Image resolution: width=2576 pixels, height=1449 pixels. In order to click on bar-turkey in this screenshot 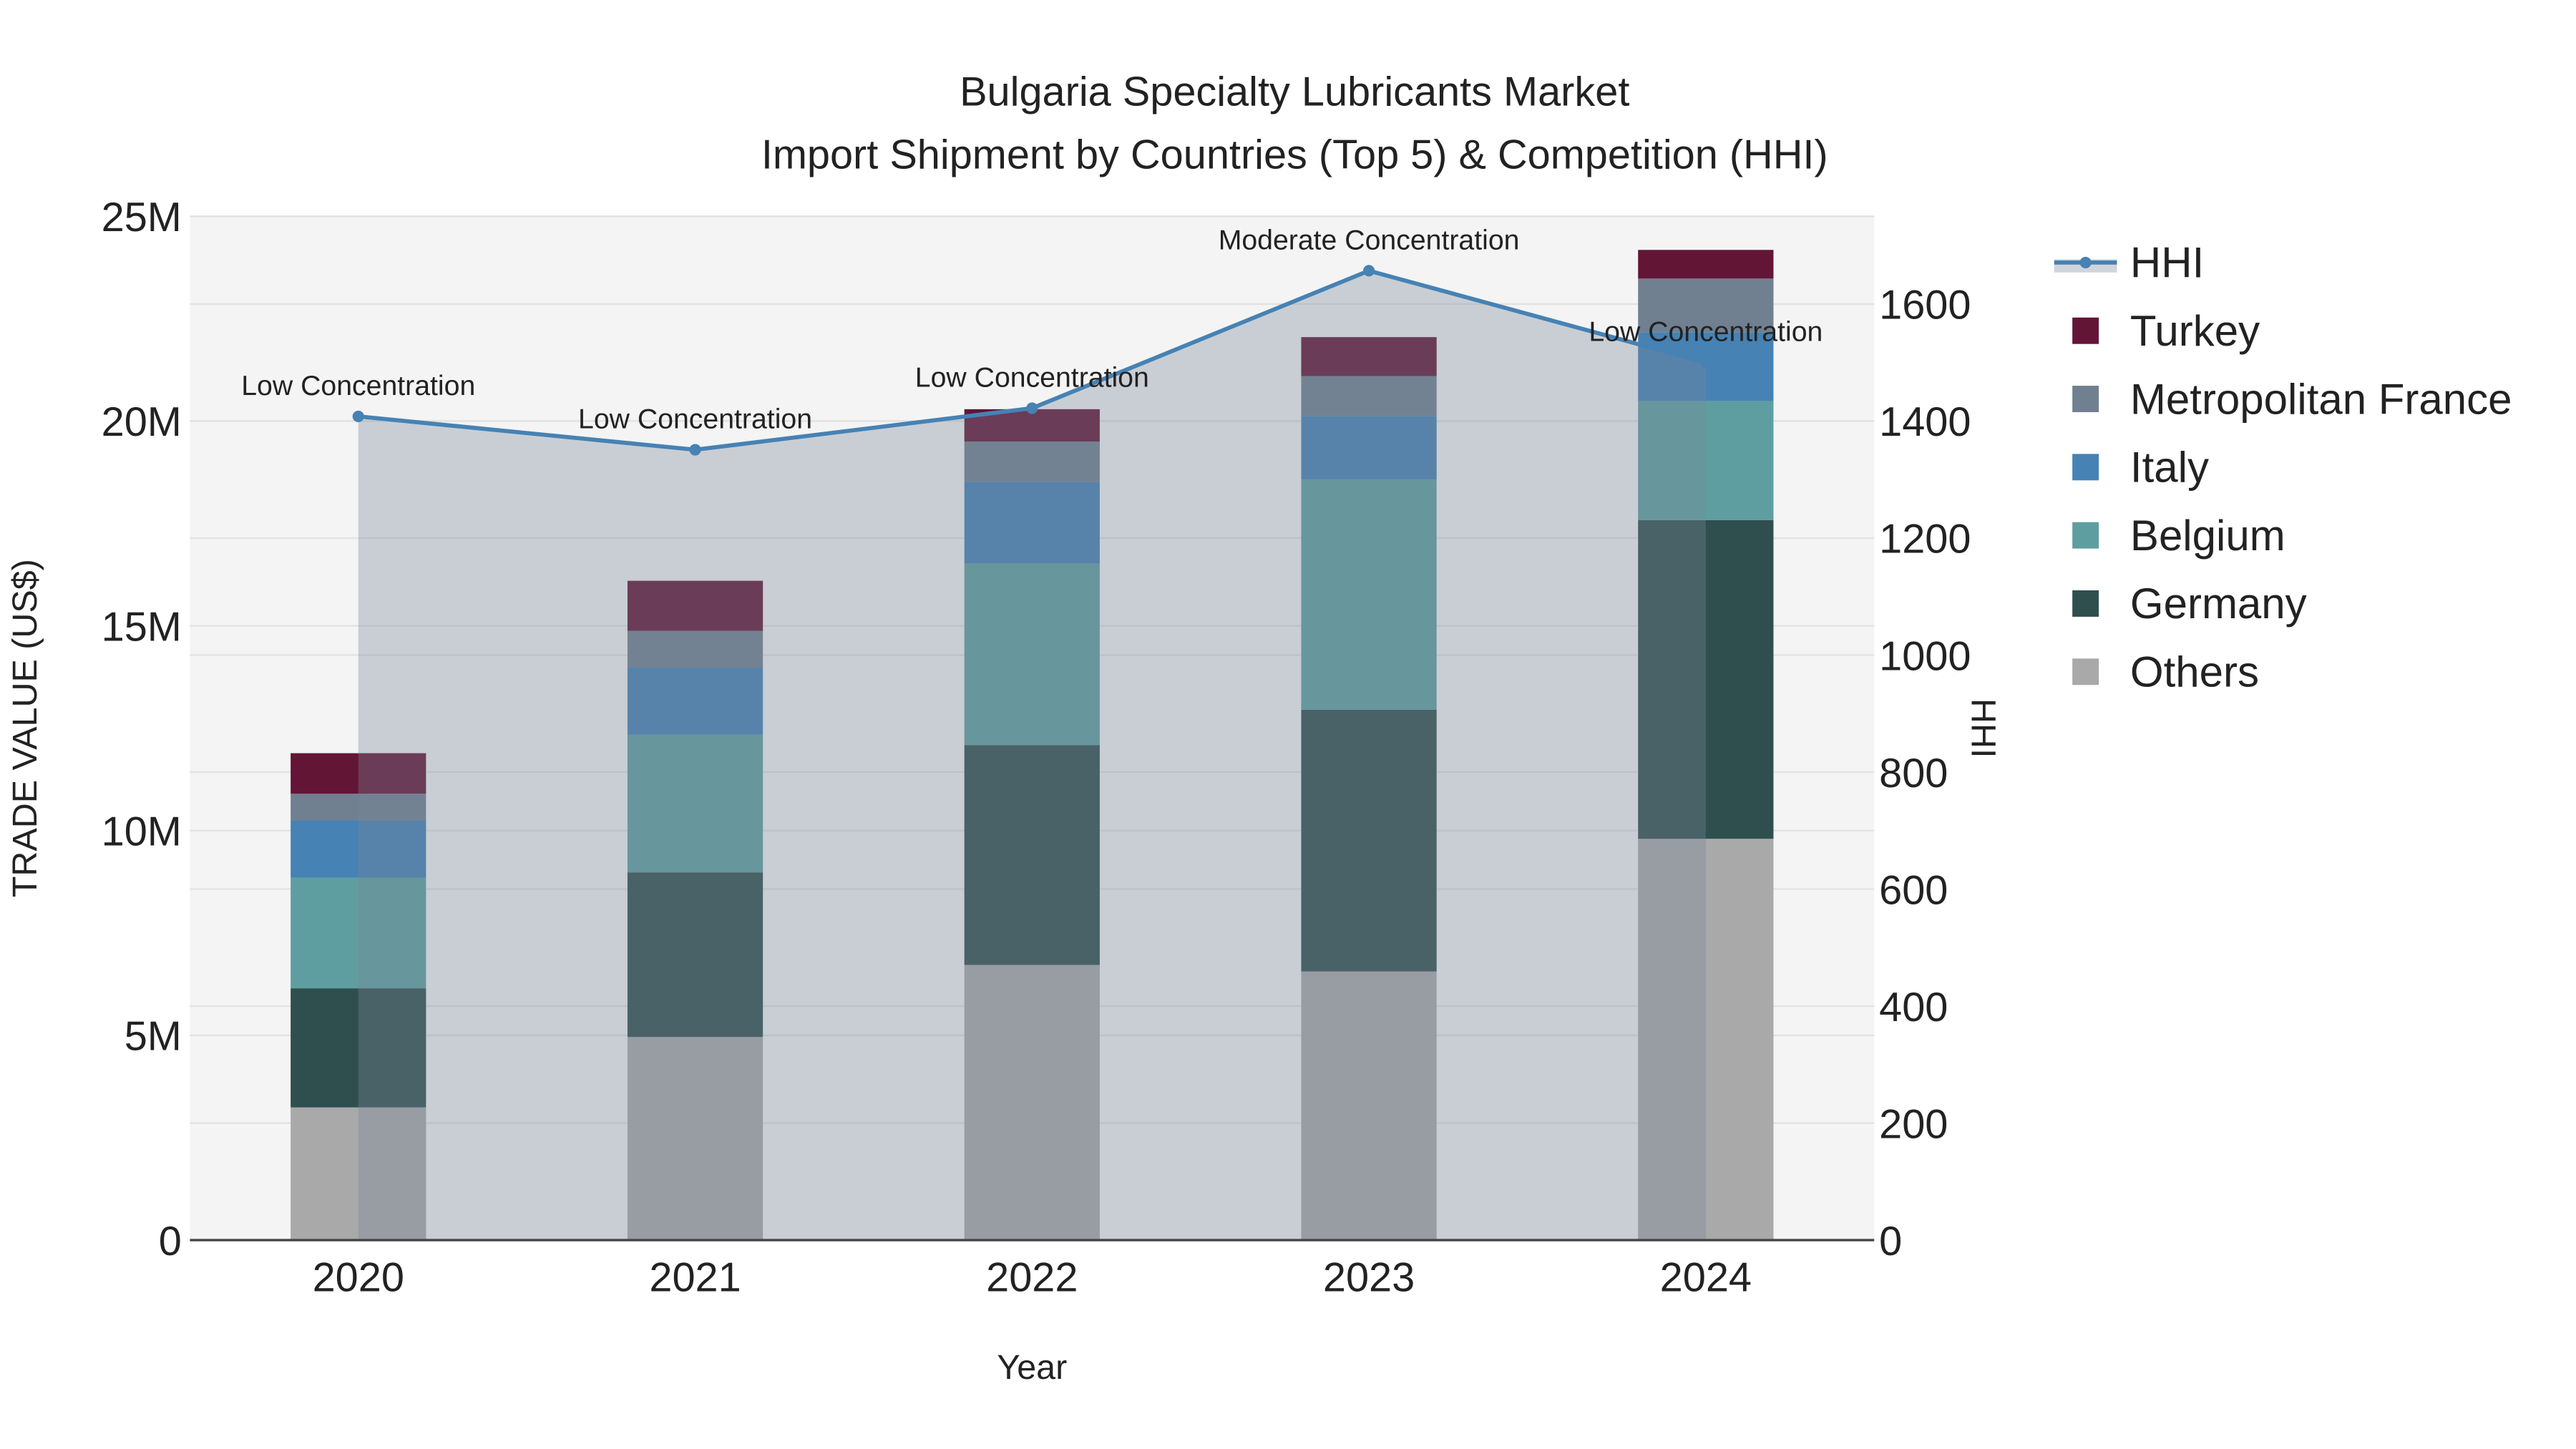, I will do `click(1706, 264)`.